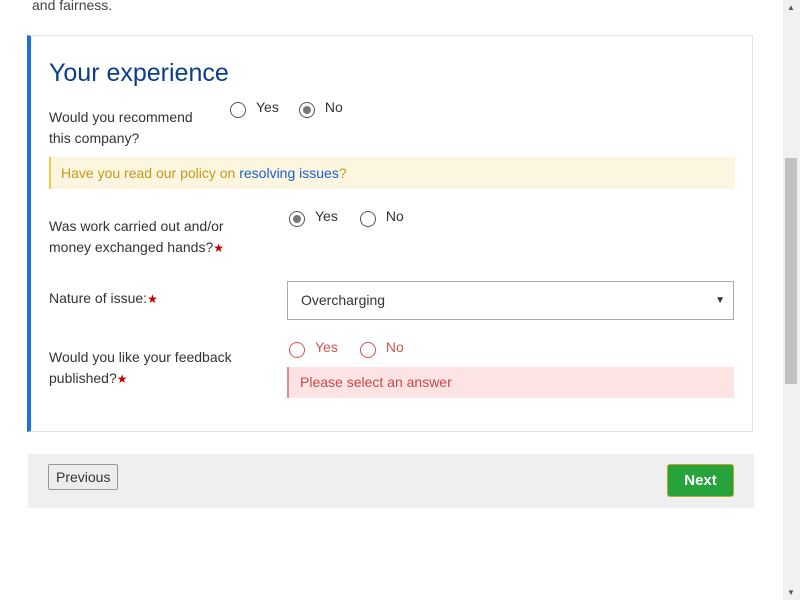  I want to click on nature-of-issue-select: Overcharging ▼, so click(510, 300).